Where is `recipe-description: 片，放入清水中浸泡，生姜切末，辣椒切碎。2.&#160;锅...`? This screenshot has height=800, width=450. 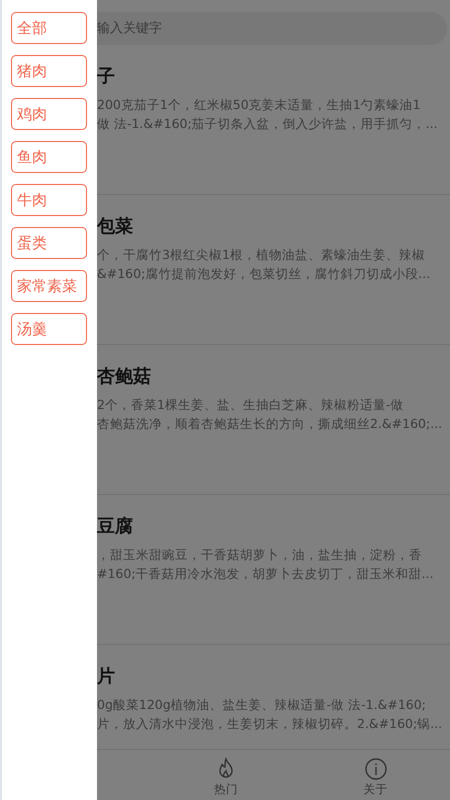
recipe-description: 片，放入清水中浸泡，生姜切末，辣椒切碎。2.&#160;锅... is located at coordinates (269, 724).